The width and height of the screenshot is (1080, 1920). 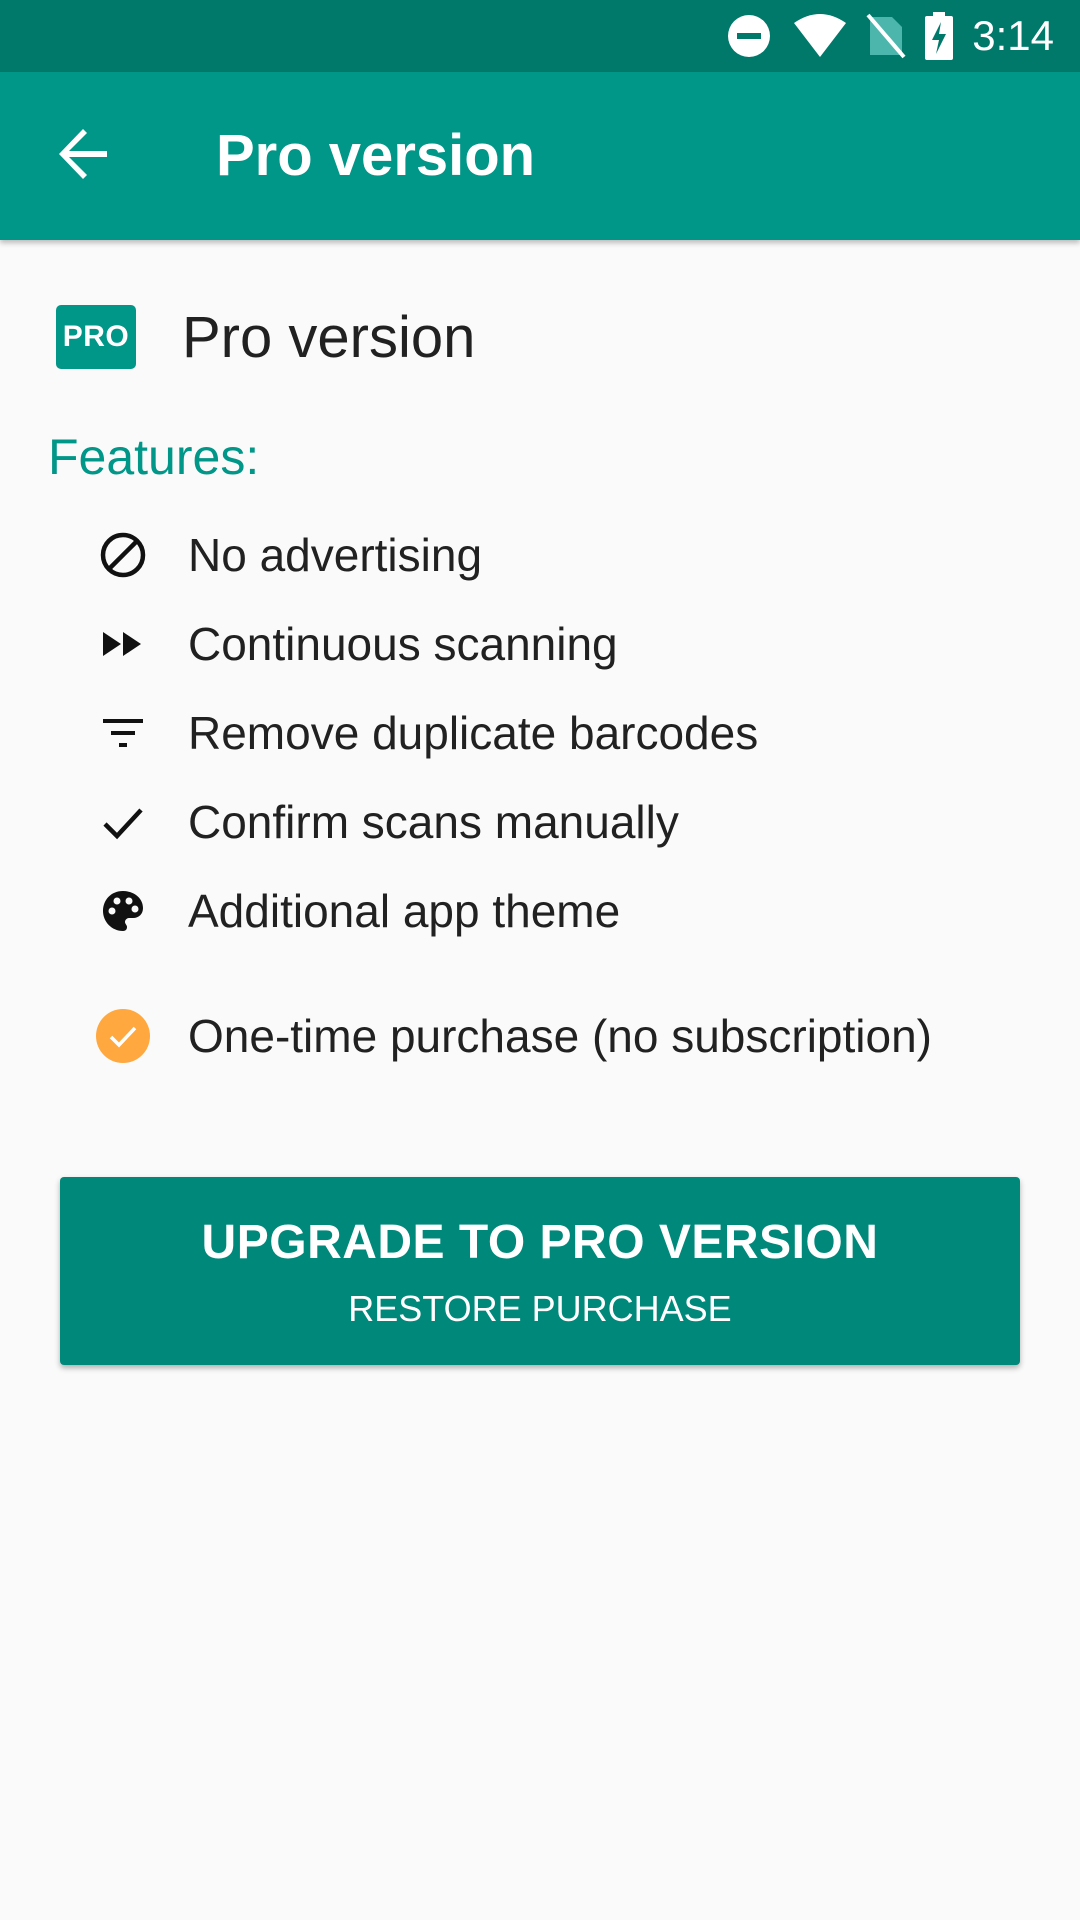 What do you see at coordinates (939, 36) in the screenshot?
I see `battery-charging-icon` at bounding box center [939, 36].